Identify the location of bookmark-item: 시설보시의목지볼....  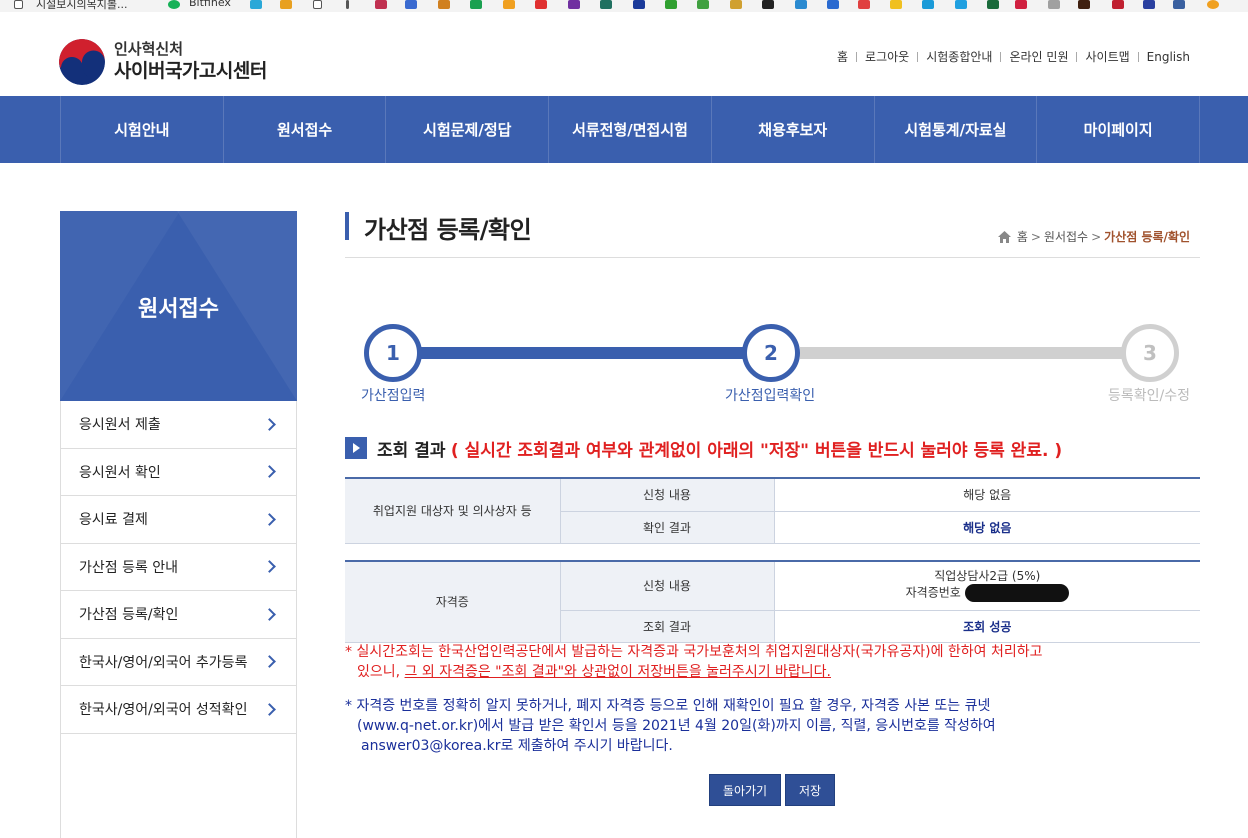
(81, 5).